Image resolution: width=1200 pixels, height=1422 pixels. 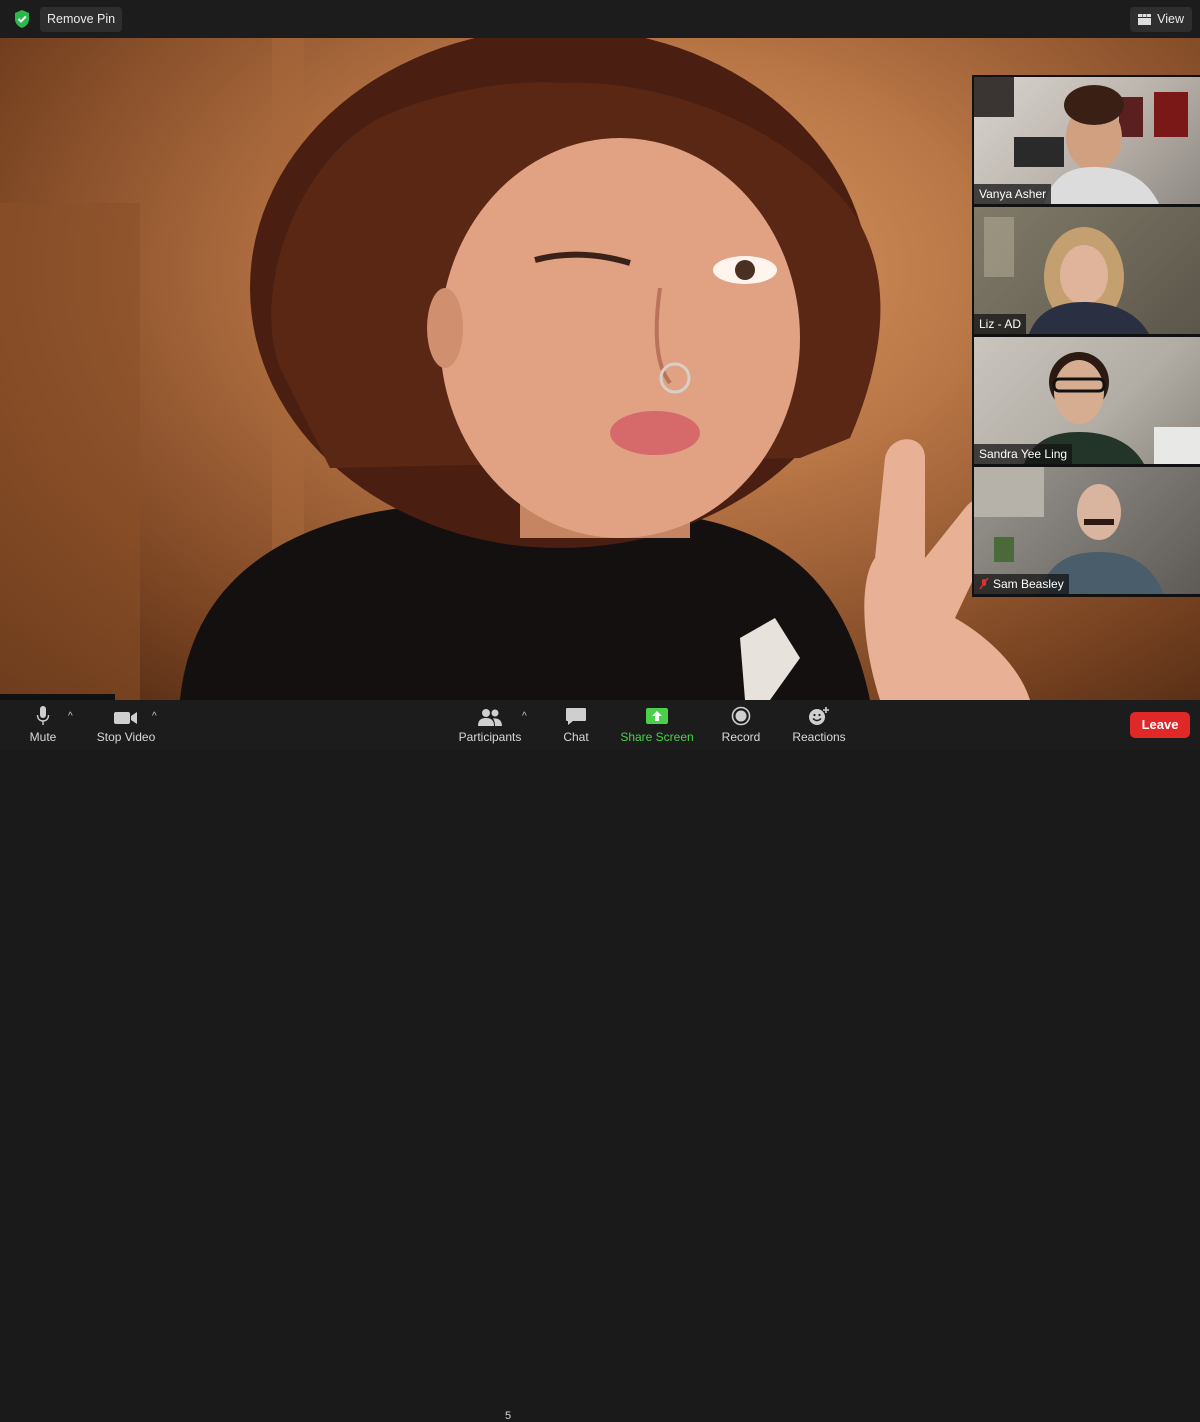 I want to click on leave-button: Leave, so click(x=1160, y=725).